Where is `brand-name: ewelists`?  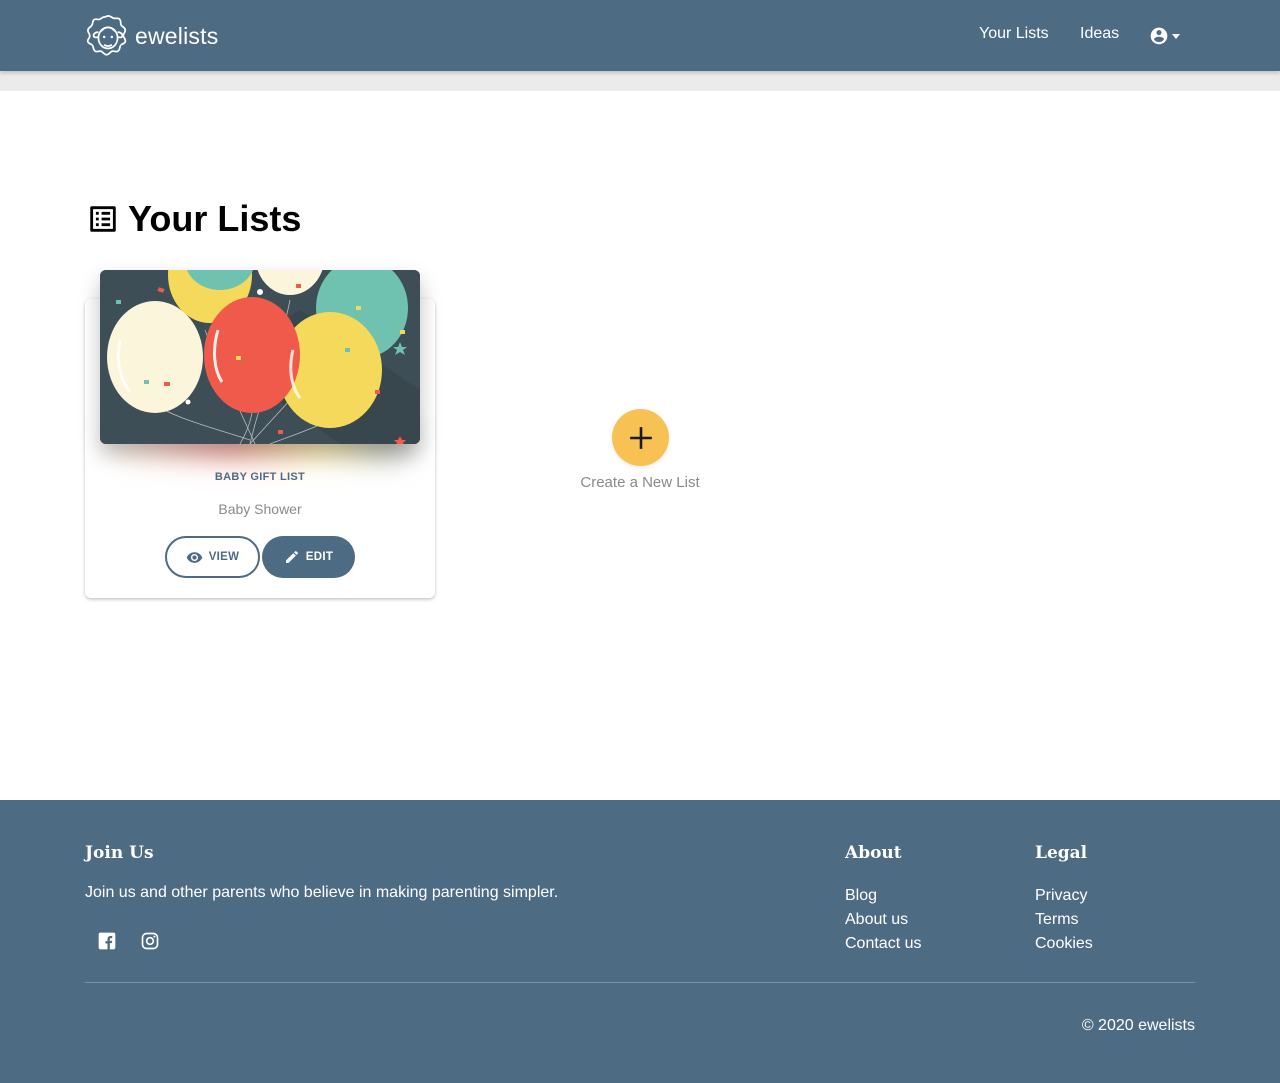 brand-name: ewelists is located at coordinates (177, 35).